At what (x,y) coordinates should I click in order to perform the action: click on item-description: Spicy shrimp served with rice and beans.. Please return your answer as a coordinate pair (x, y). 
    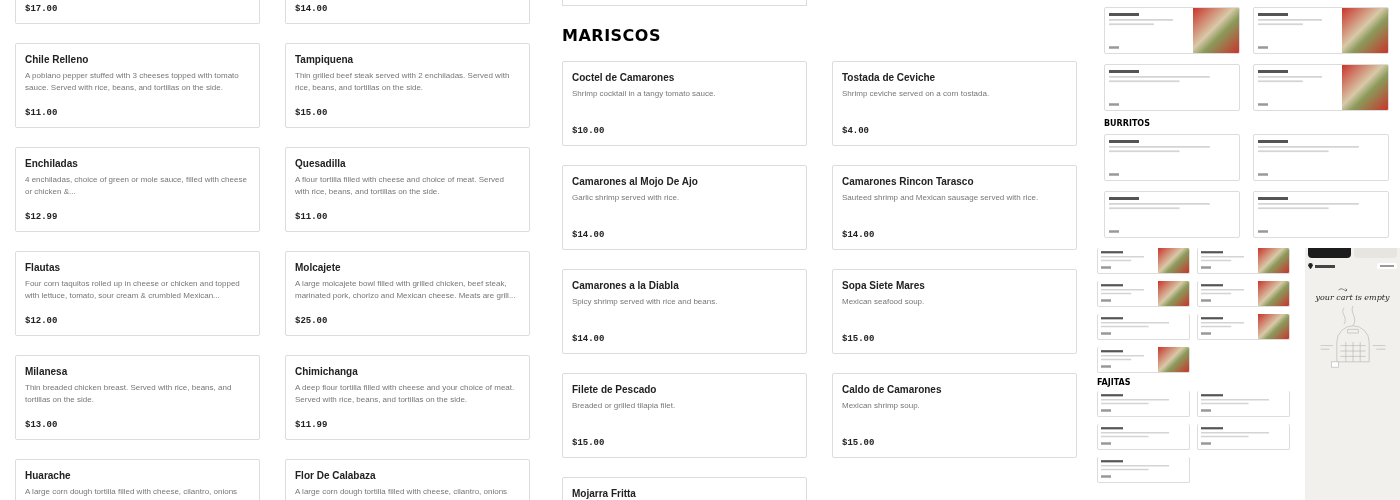
    Looking at the image, I should click on (645, 302).